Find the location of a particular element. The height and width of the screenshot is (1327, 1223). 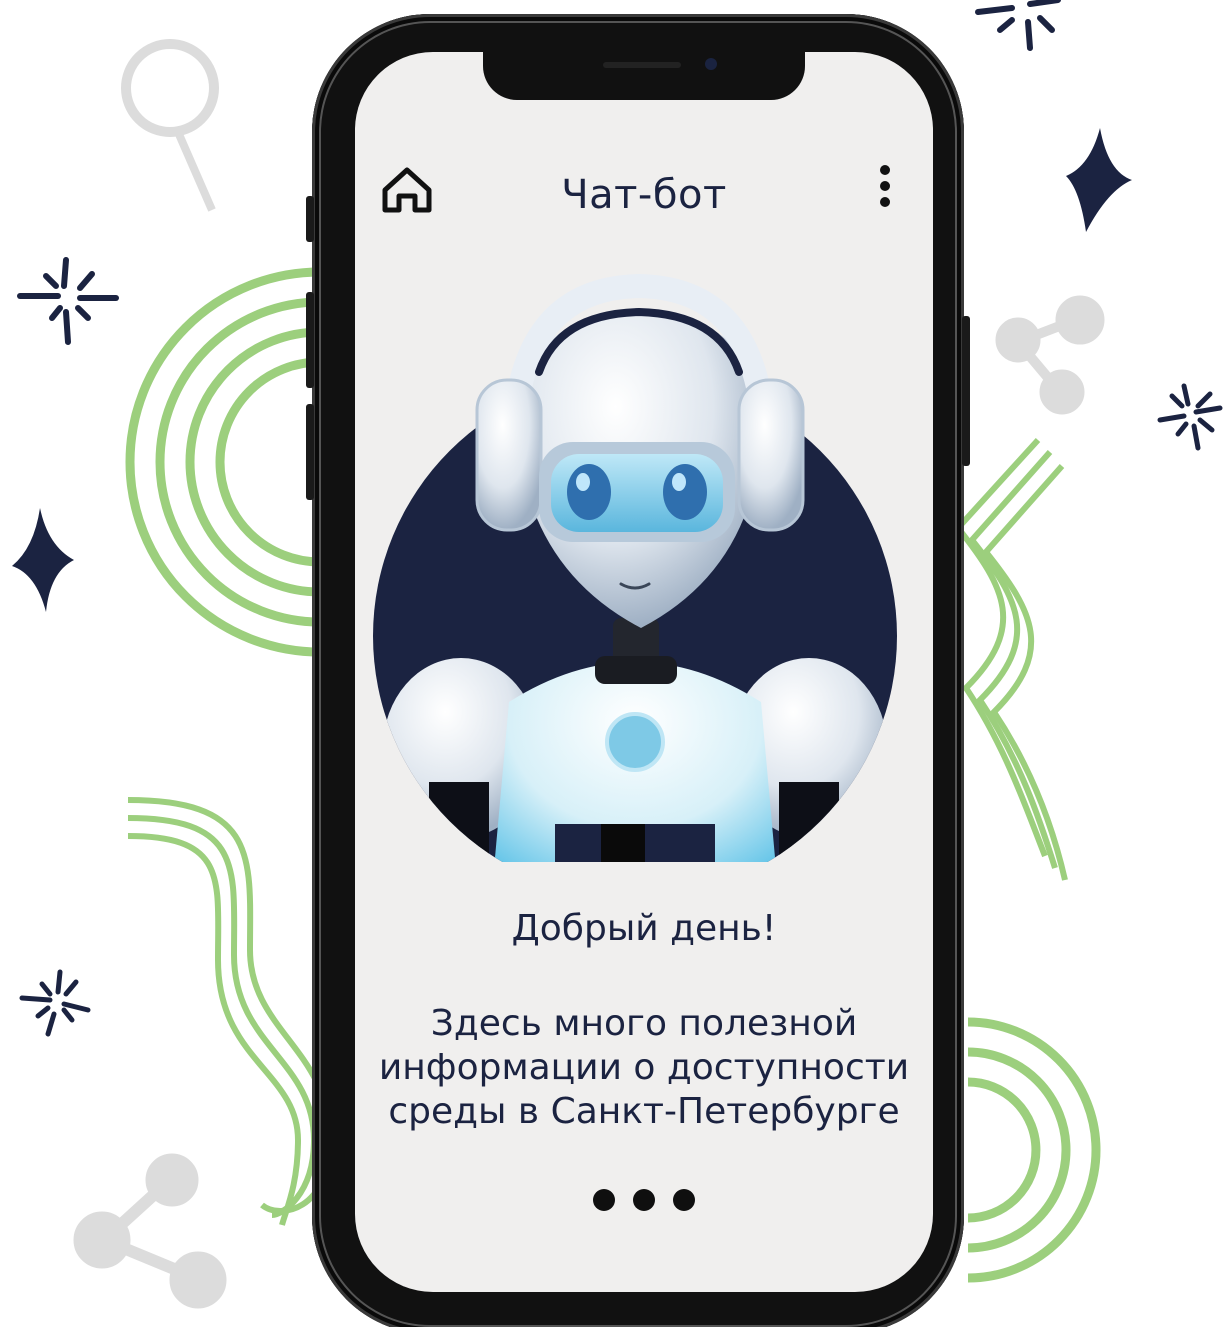

bot-message-line: среды в Санкт-Петербурге is located at coordinates (644, 1111).